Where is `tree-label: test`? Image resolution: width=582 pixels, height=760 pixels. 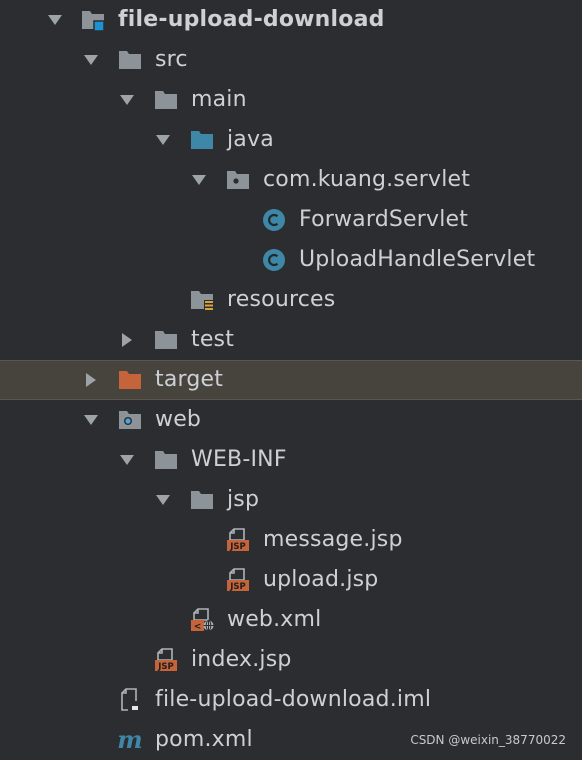 tree-label: test is located at coordinates (213, 339).